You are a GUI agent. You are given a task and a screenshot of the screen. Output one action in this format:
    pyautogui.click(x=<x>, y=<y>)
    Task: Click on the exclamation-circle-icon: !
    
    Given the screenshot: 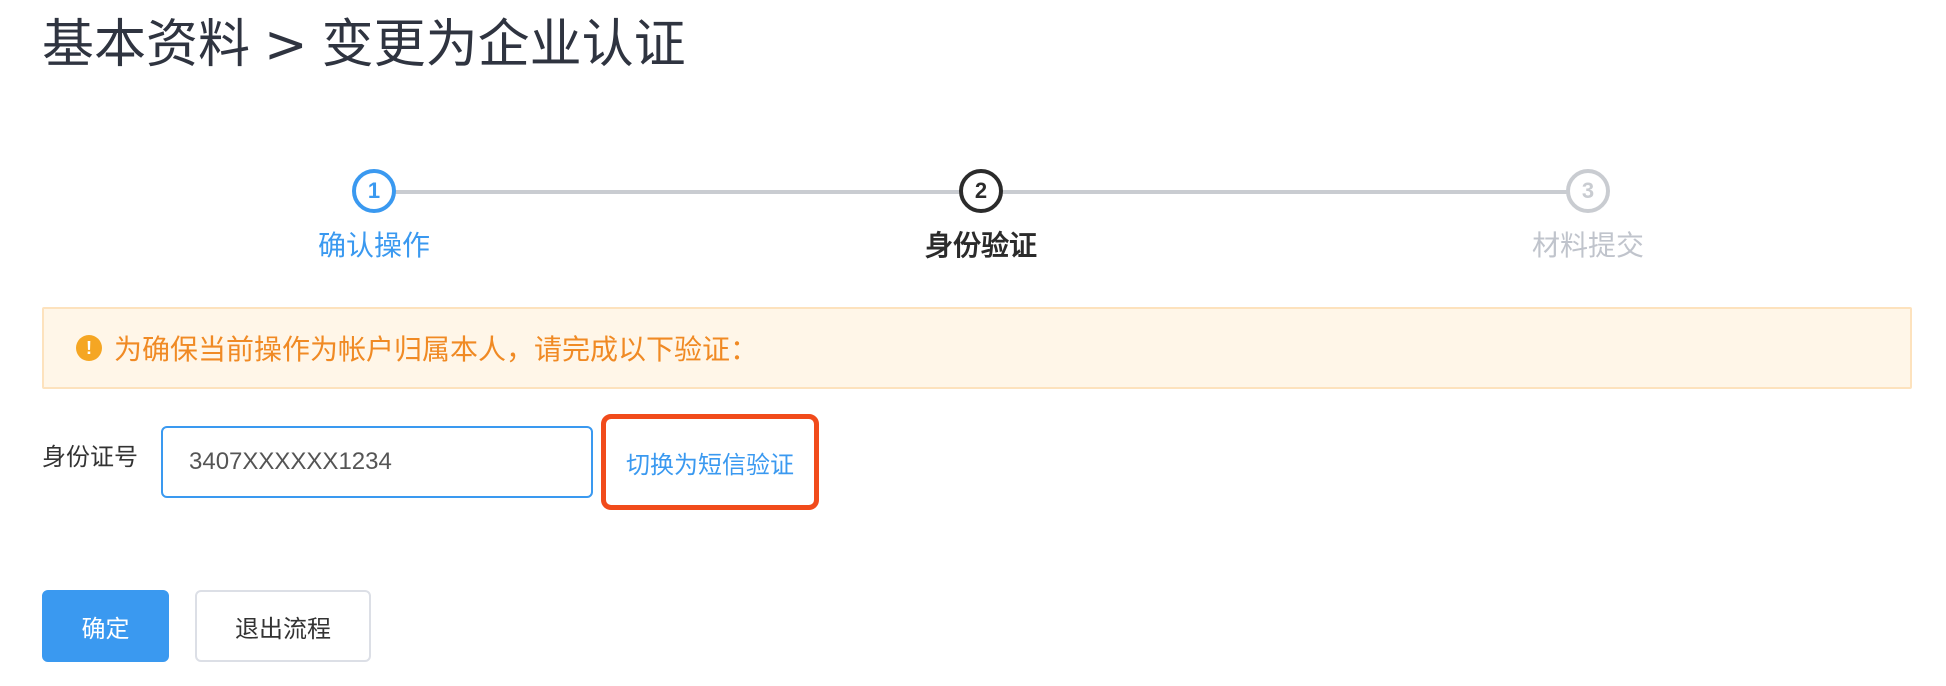 What is the action you would take?
    pyautogui.click(x=89, y=348)
    